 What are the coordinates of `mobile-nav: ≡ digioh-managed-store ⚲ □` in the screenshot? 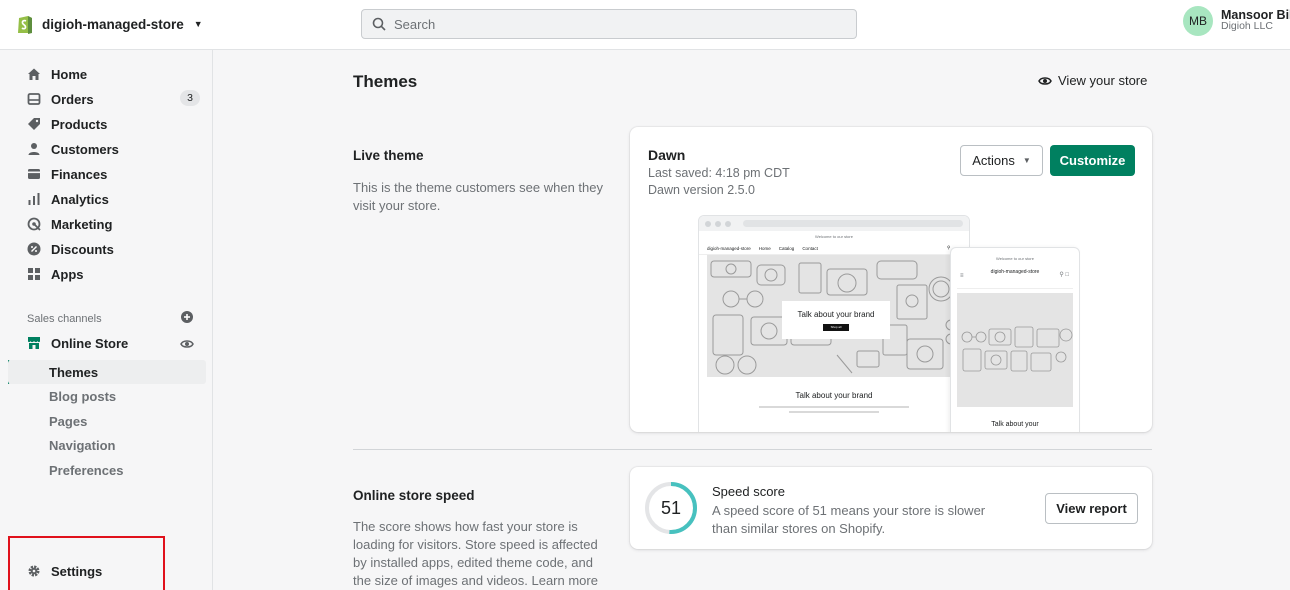 It's located at (1015, 277).